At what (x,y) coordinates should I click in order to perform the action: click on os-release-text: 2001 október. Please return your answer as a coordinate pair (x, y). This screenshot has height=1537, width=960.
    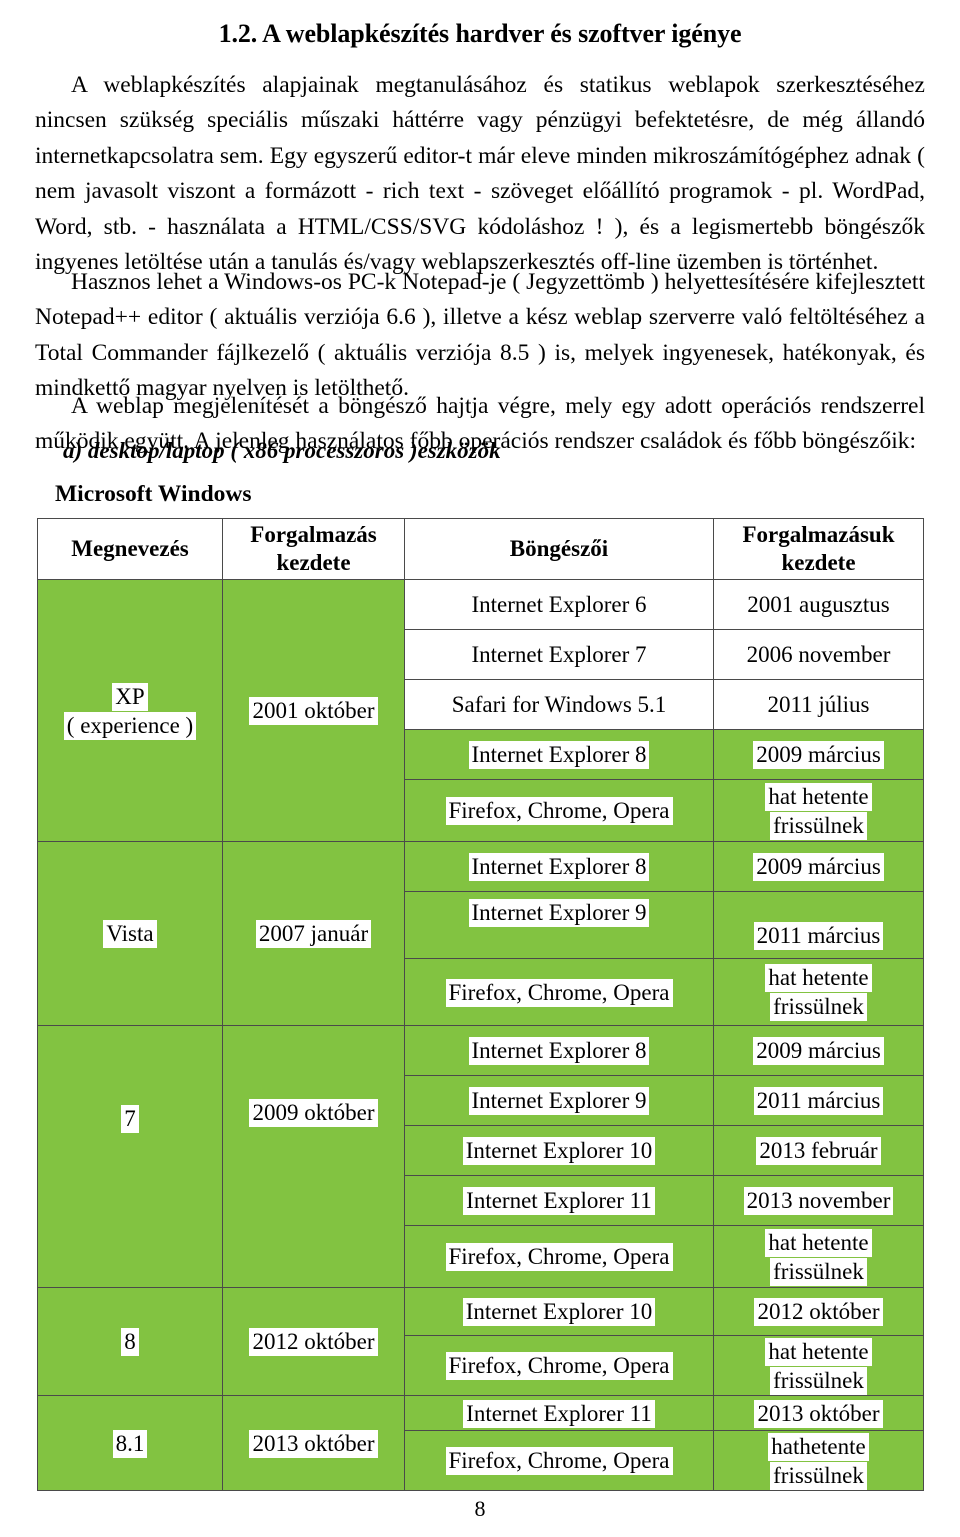
    Looking at the image, I should click on (313, 710).